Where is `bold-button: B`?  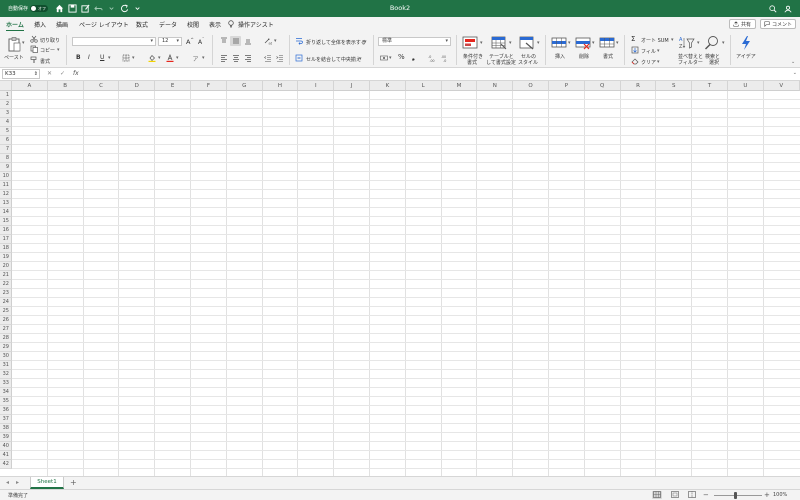 bold-button: B is located at coordinates (78, 57).